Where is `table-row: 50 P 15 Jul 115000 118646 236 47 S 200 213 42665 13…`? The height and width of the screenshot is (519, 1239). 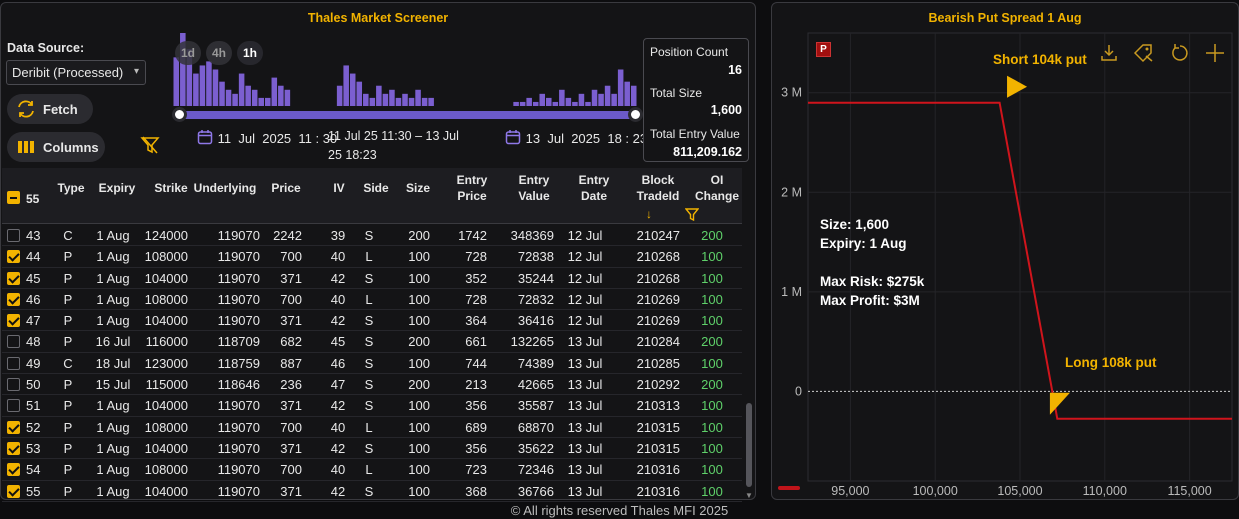 table-row: 50 P 15 Jul 115000 118646 236 47 S 200 213 42665 13… is located at coordinates (372, 385).